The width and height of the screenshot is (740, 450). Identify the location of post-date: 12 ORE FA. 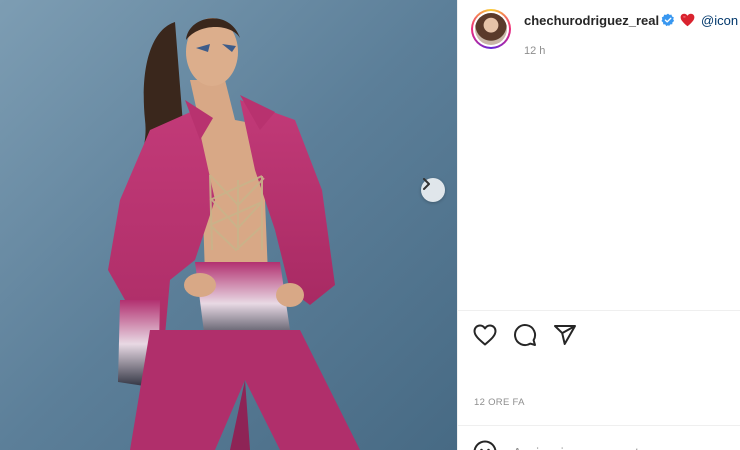
(499, 402).